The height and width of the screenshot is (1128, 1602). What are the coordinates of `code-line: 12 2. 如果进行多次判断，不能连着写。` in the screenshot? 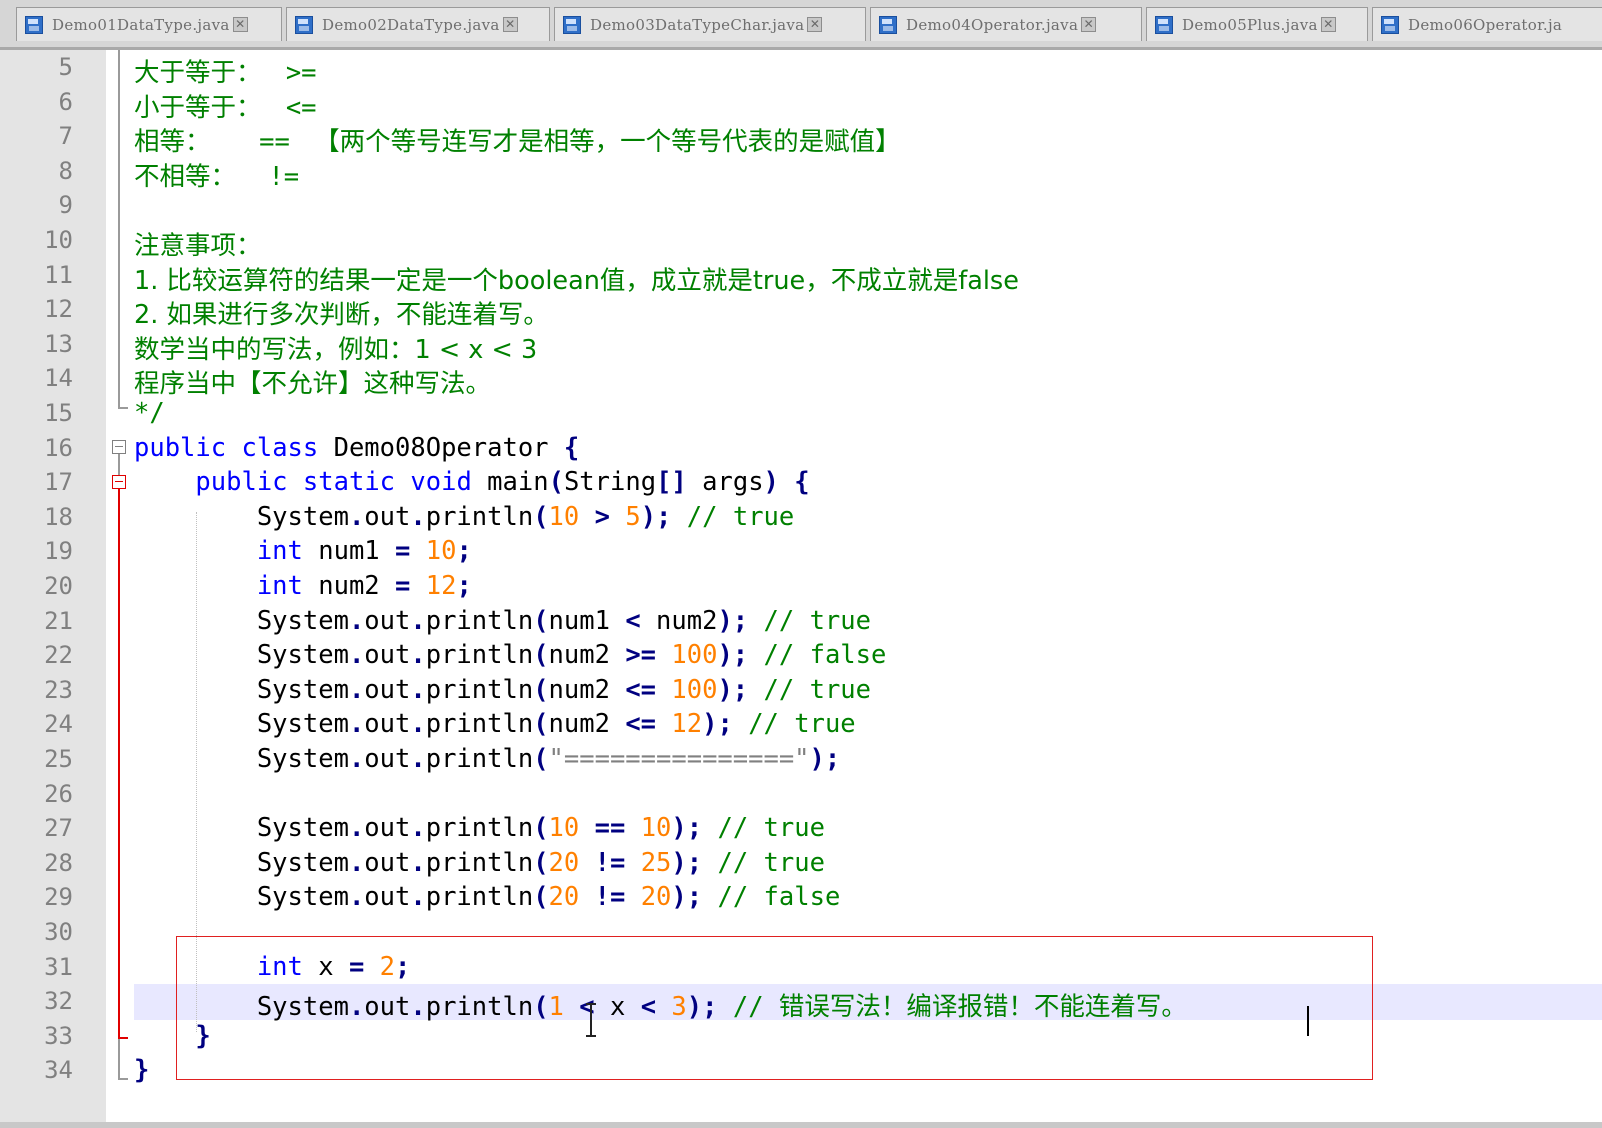 It's located at (801, 311).